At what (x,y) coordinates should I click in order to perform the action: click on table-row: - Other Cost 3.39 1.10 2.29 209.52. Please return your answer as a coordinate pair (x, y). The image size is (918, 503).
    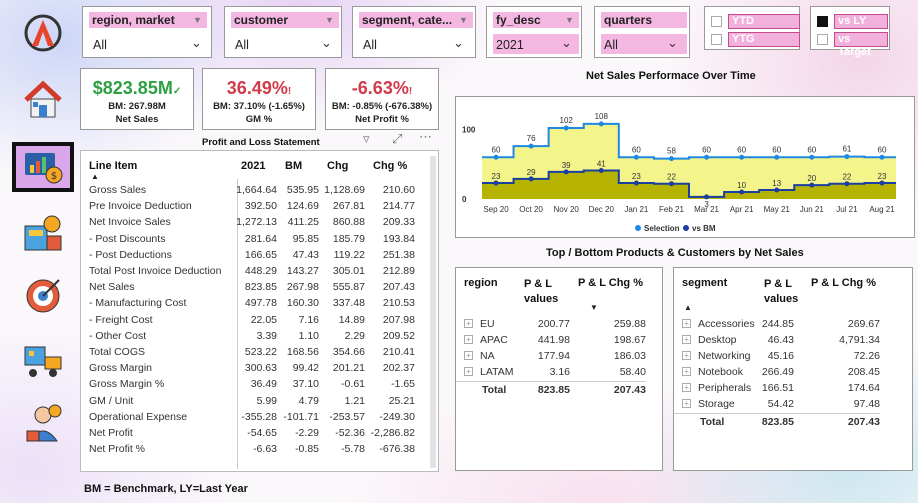
    Looking at the image, I should click on (253, 336).